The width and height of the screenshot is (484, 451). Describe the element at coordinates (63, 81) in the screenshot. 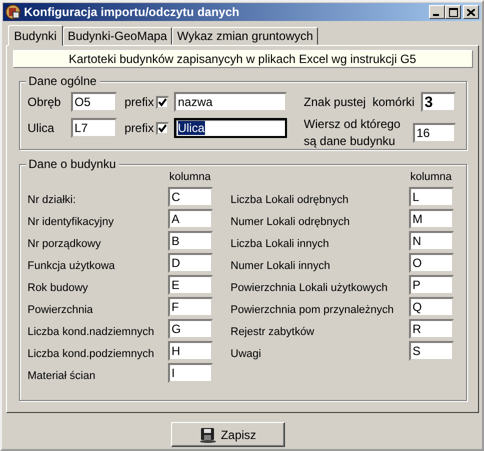

I see `group-title: Dane ogólne` at that location.